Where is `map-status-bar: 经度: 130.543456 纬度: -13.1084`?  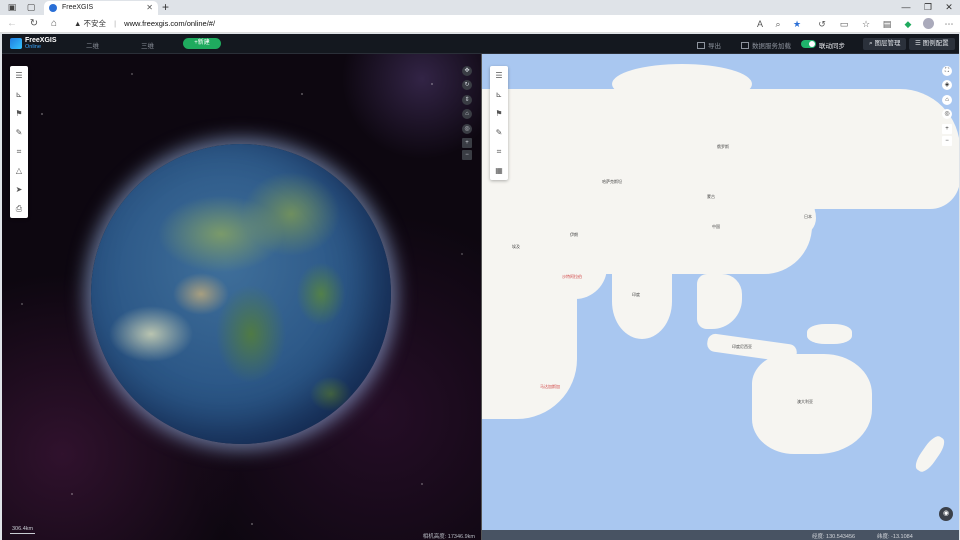 map-status-bar: 经度: 130.543456 纬度: -13.1084 is located at coordinates (720, 535).